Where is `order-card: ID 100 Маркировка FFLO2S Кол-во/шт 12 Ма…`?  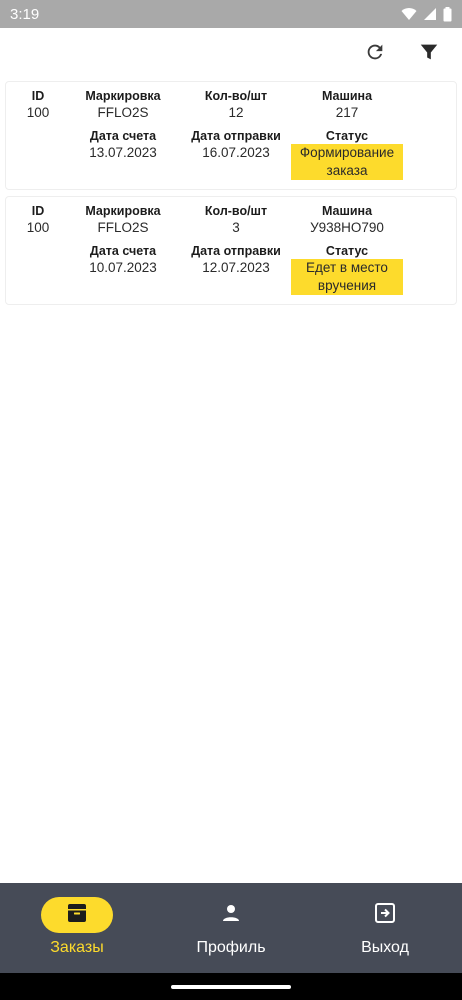
order-card: ID 100 Маркировка FFLO2S Кол-во/шт 12 Ма… is located at coordinates (231, 135).